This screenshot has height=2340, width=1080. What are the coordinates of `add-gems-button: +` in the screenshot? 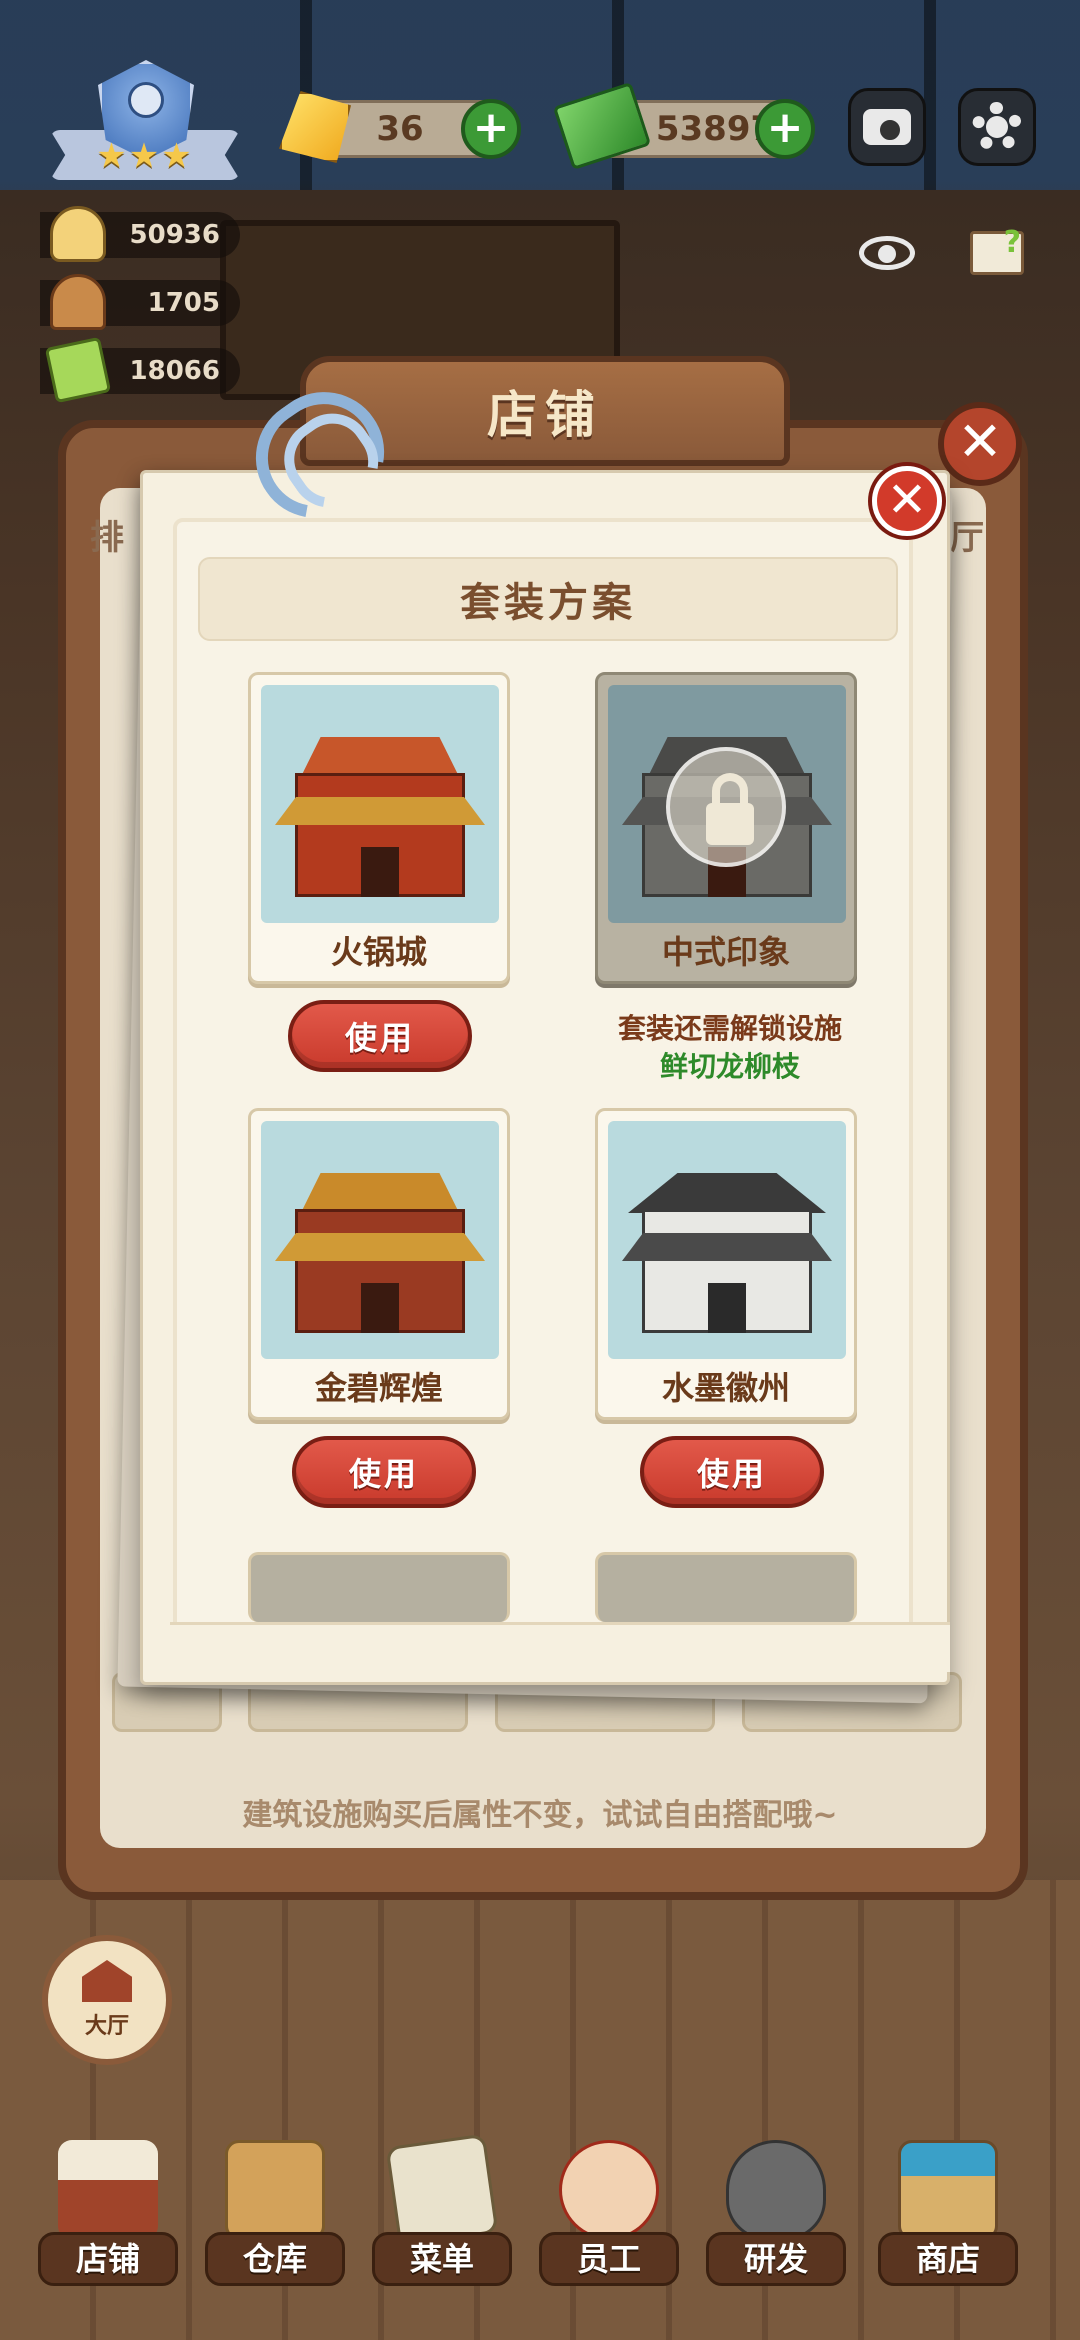 It's located at (491, 129).